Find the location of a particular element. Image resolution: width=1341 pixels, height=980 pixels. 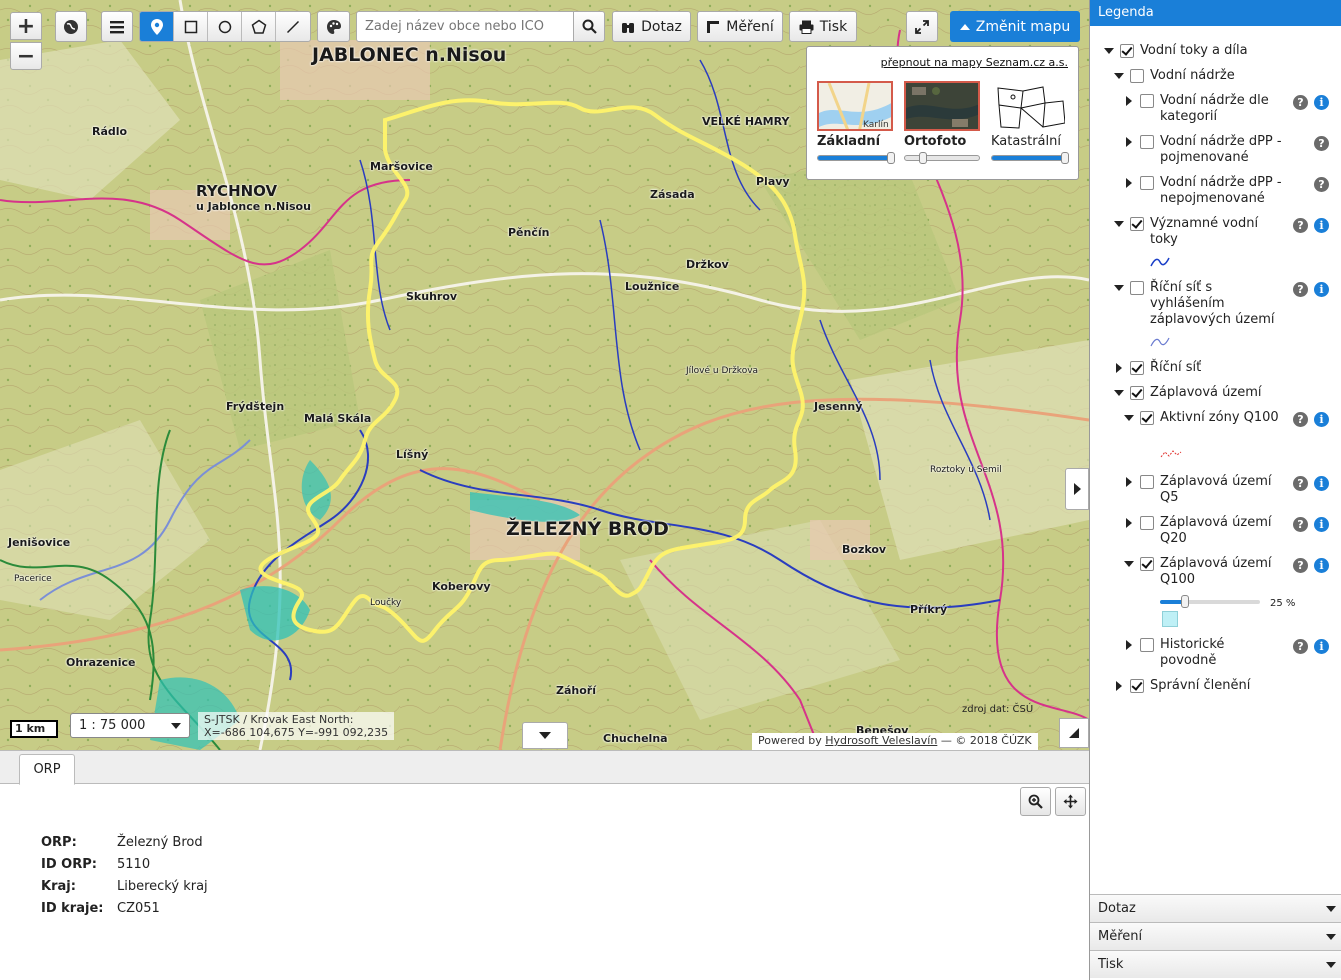

basemap-ortofoto: Ortofoto is located at coordinates (943, 122).